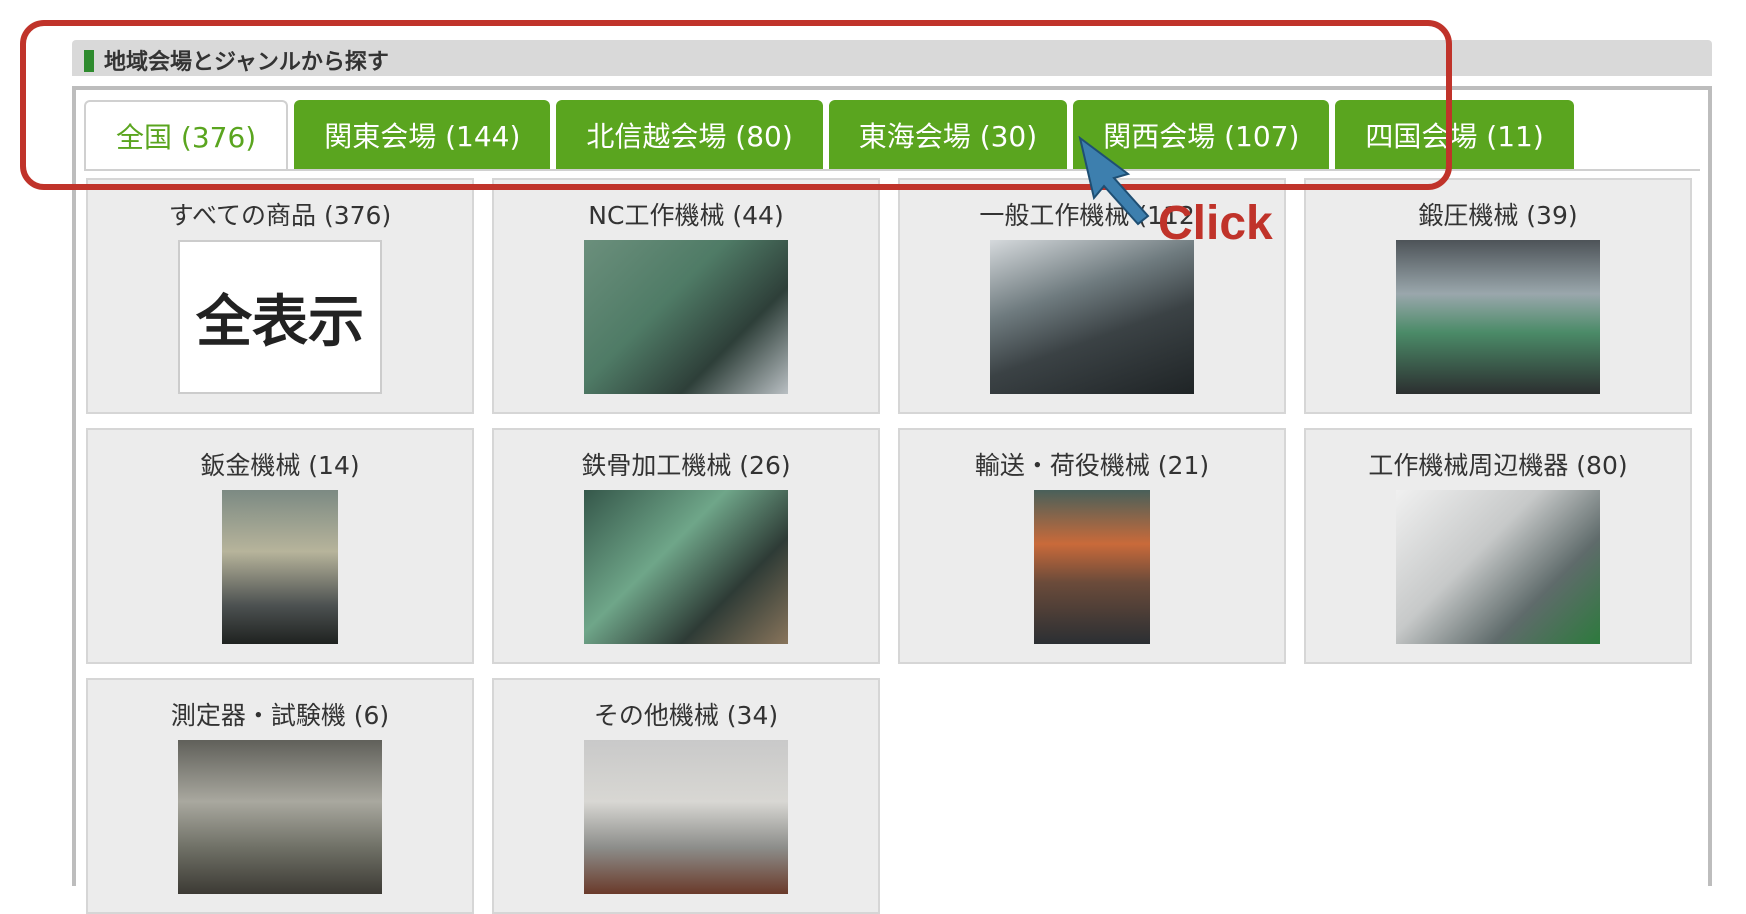 The image size is (1746, 914). Describe the element at coordinates (948, 135) in the screenshot. I see `tab-tokai: 東海会場 (30)` at that location.